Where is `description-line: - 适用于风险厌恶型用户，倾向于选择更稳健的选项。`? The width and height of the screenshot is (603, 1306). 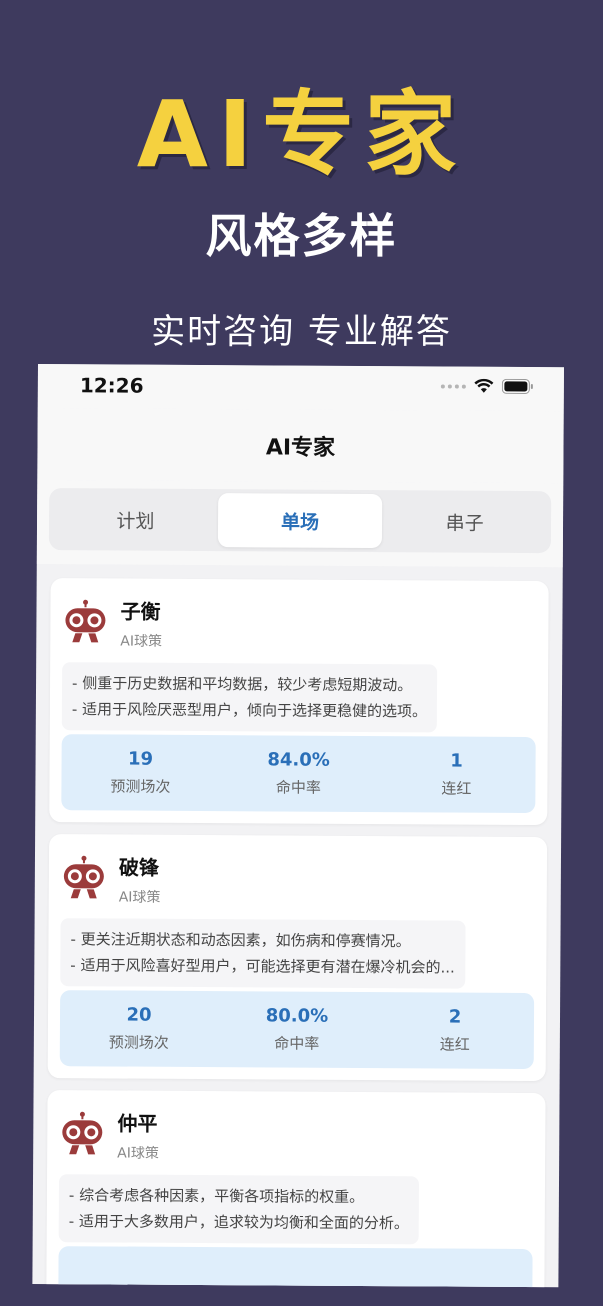
description-line: - 适用于风险厌恶型用户，倾向于选择更稳健的选项。 is located at coordinates (249, 710).